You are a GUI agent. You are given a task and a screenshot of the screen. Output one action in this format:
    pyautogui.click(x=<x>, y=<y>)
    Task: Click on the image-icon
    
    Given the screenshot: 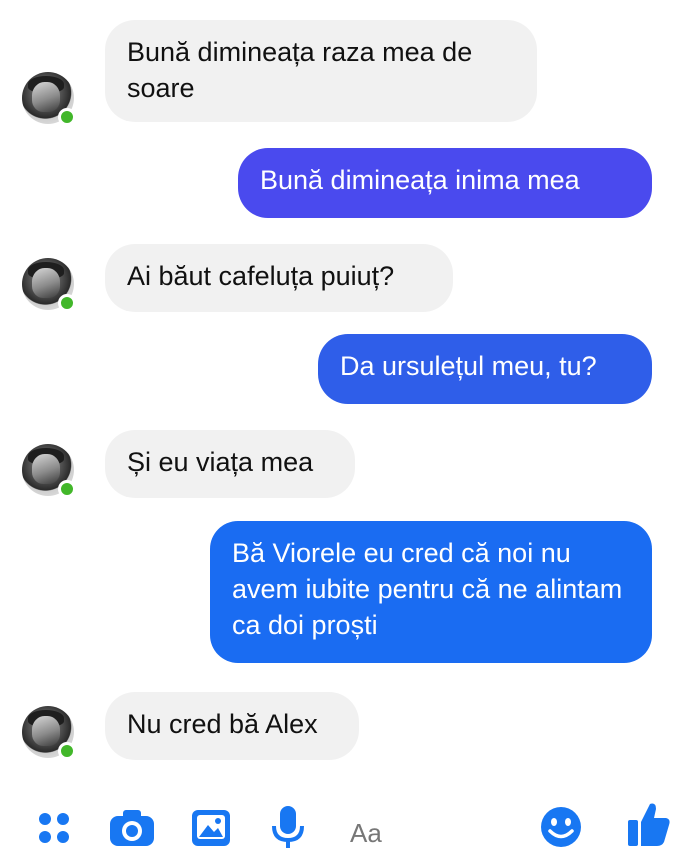 What is the action you would take?
    pyautogui.click(x=211, y=828)
    